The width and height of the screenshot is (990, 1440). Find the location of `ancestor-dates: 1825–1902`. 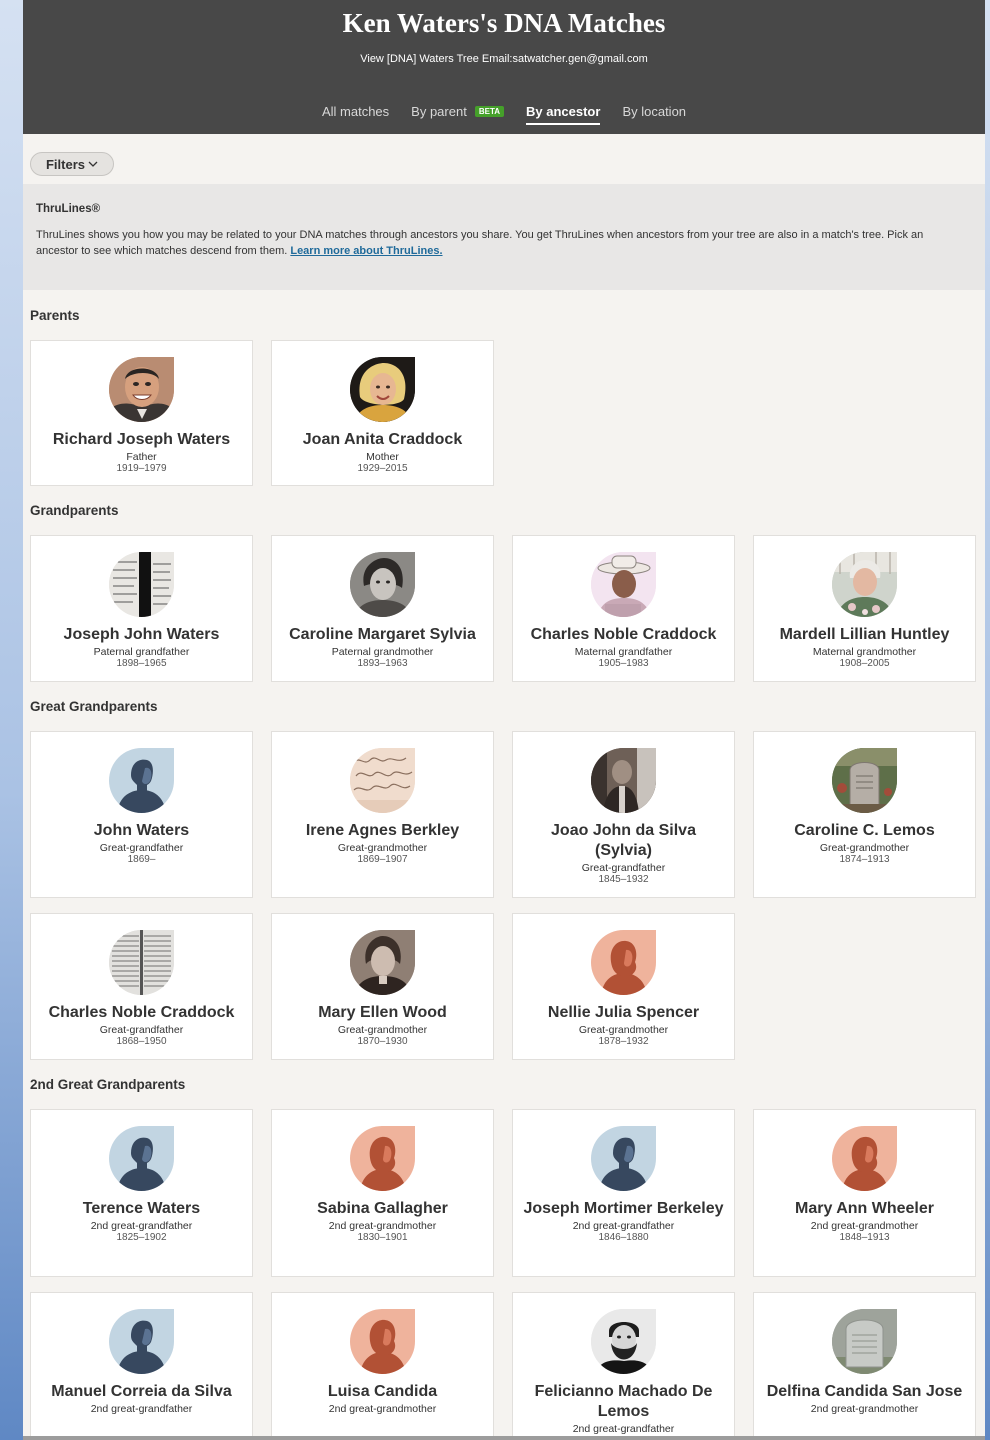

ancestor-dates: 1825–1902 is located at coordinates (141, 1237).